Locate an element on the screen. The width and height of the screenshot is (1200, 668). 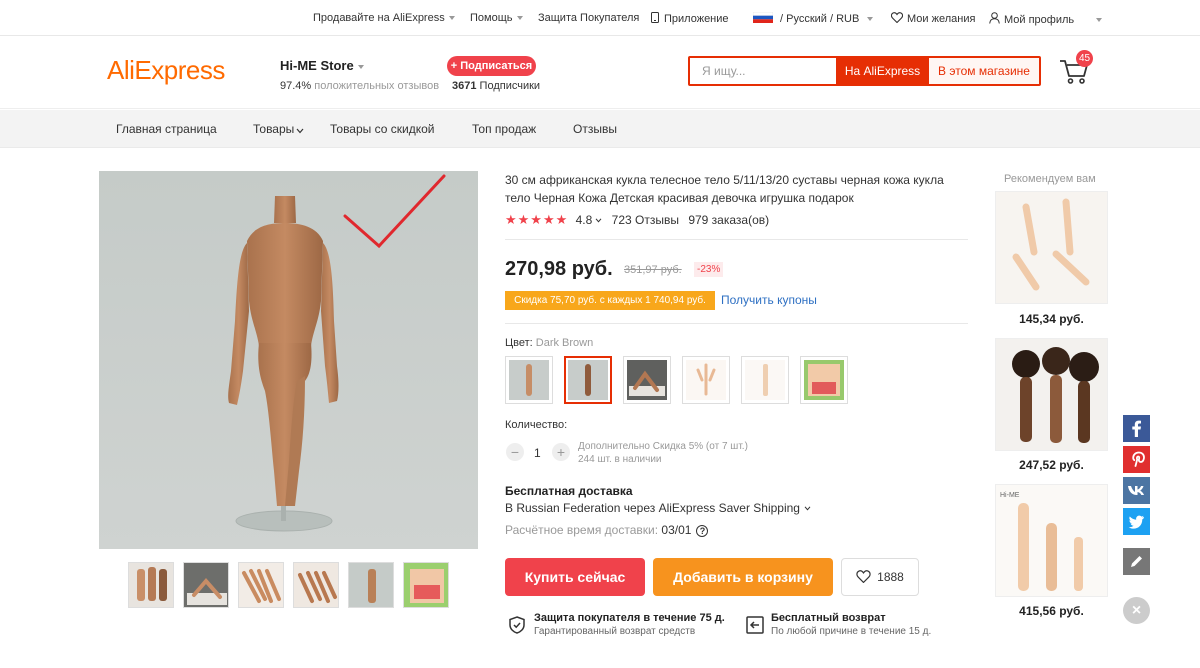
old-price: 351,97 руб. is located at coordinates (653, 270).